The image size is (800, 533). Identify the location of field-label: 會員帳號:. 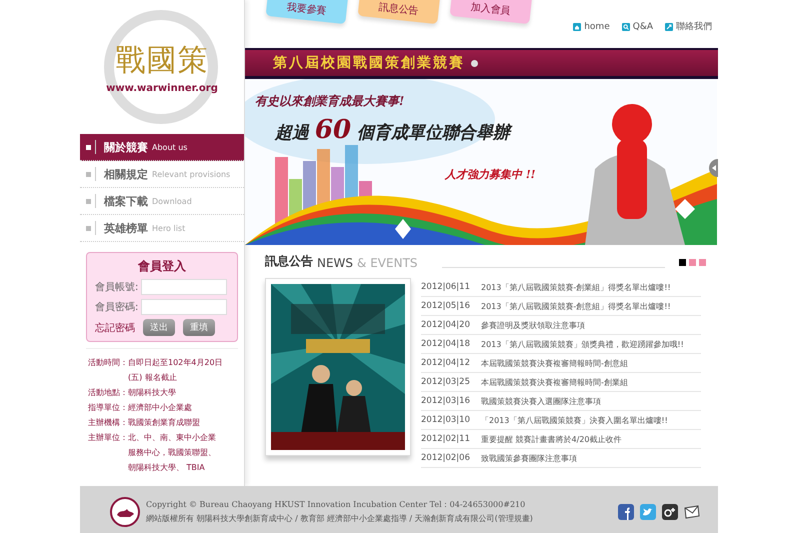
(116, 287).